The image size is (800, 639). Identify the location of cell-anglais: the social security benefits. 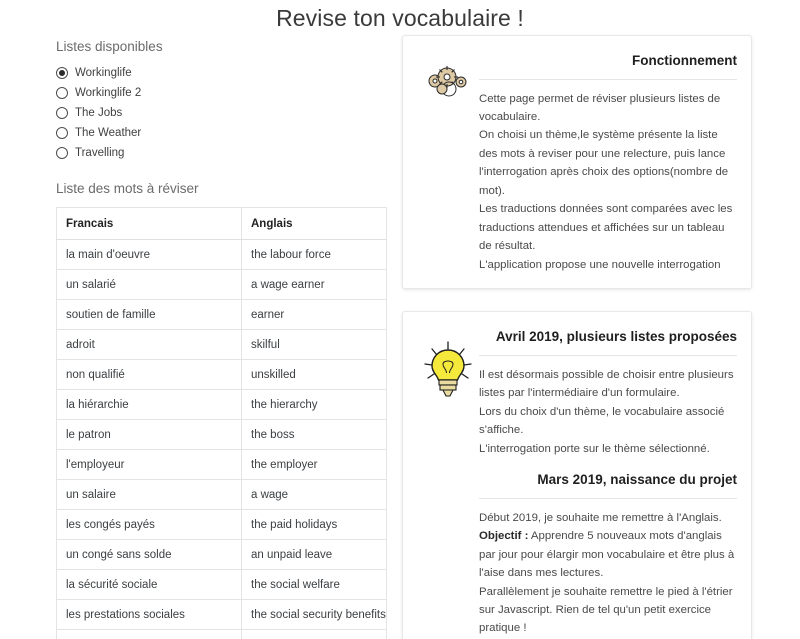
(314, 614).